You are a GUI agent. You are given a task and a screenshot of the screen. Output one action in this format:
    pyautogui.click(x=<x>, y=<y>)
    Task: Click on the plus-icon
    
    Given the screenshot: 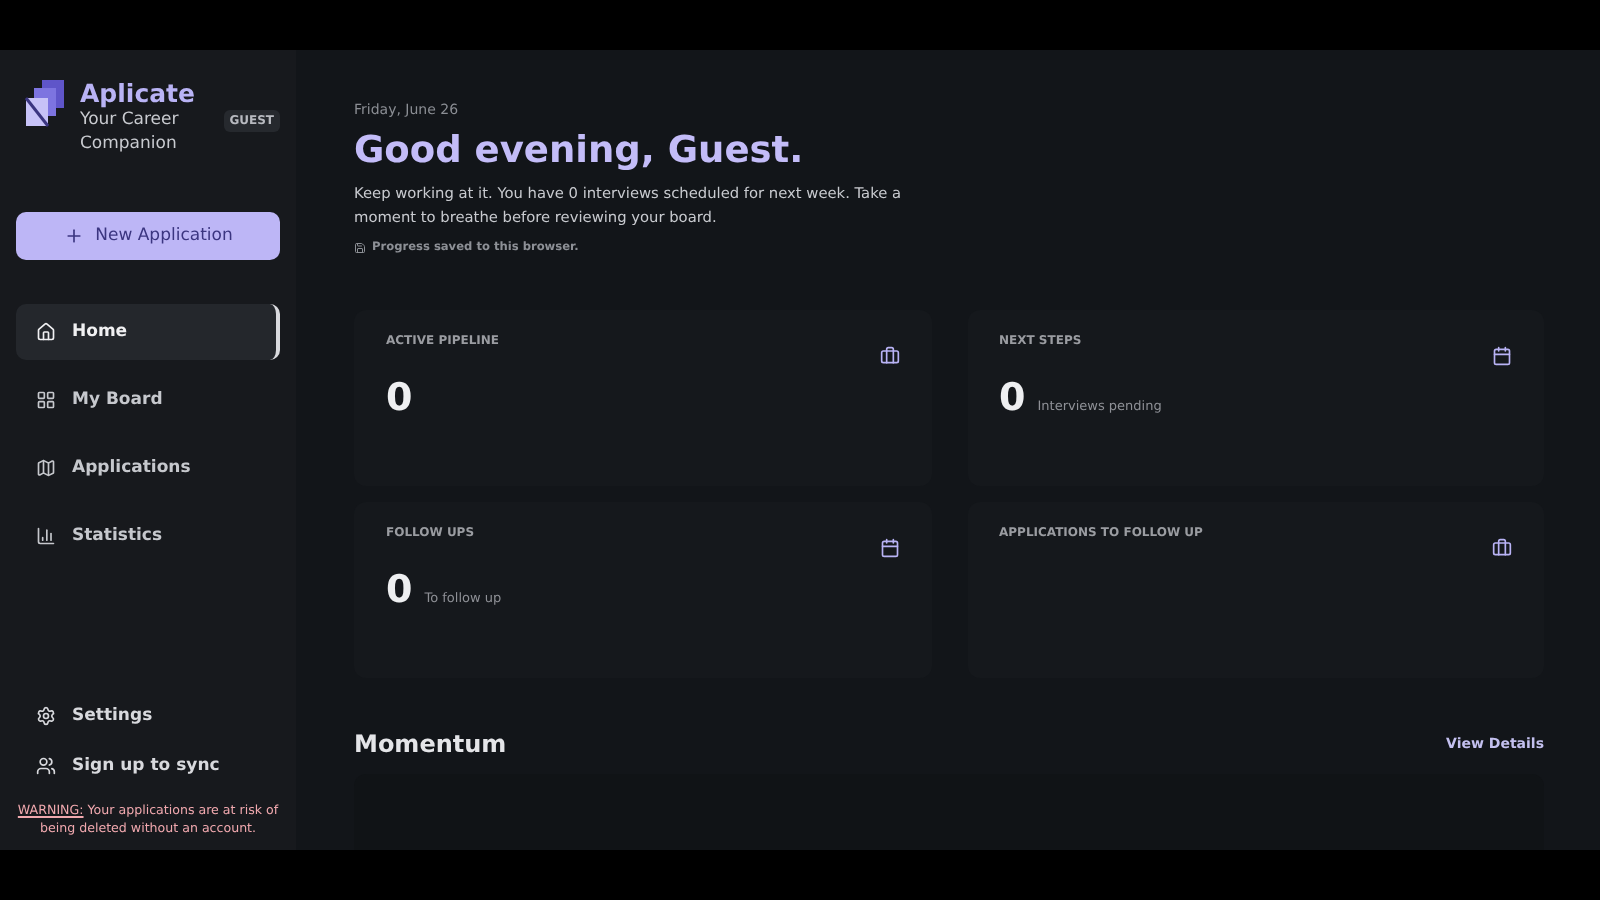 What is the action you would take?
    pyautogui.click(x=73, y=236)
    